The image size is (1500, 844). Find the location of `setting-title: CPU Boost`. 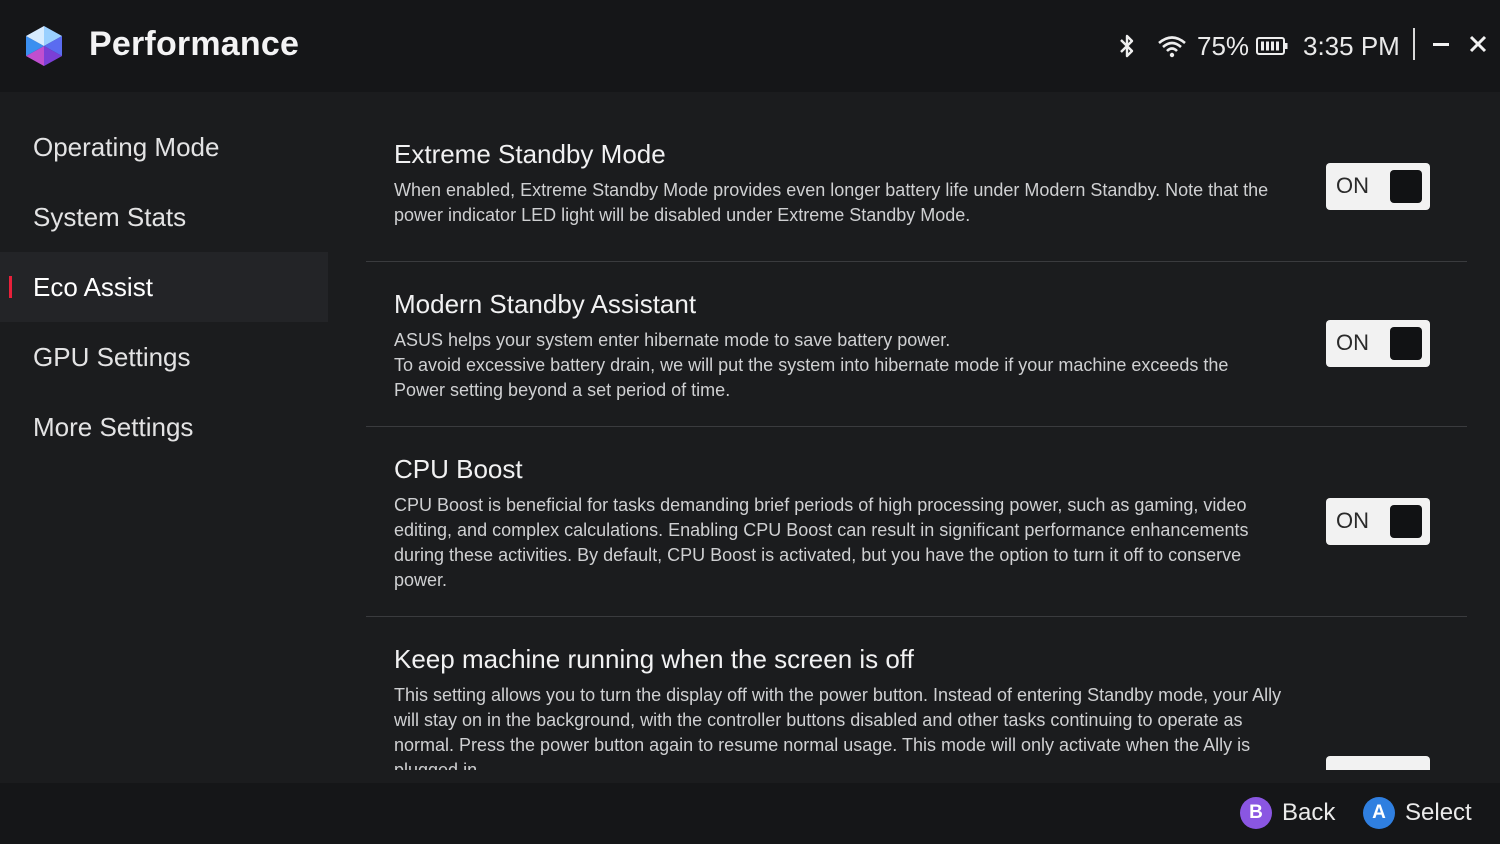

setting-title: CPU Boost is located at coordinates (458, 469).